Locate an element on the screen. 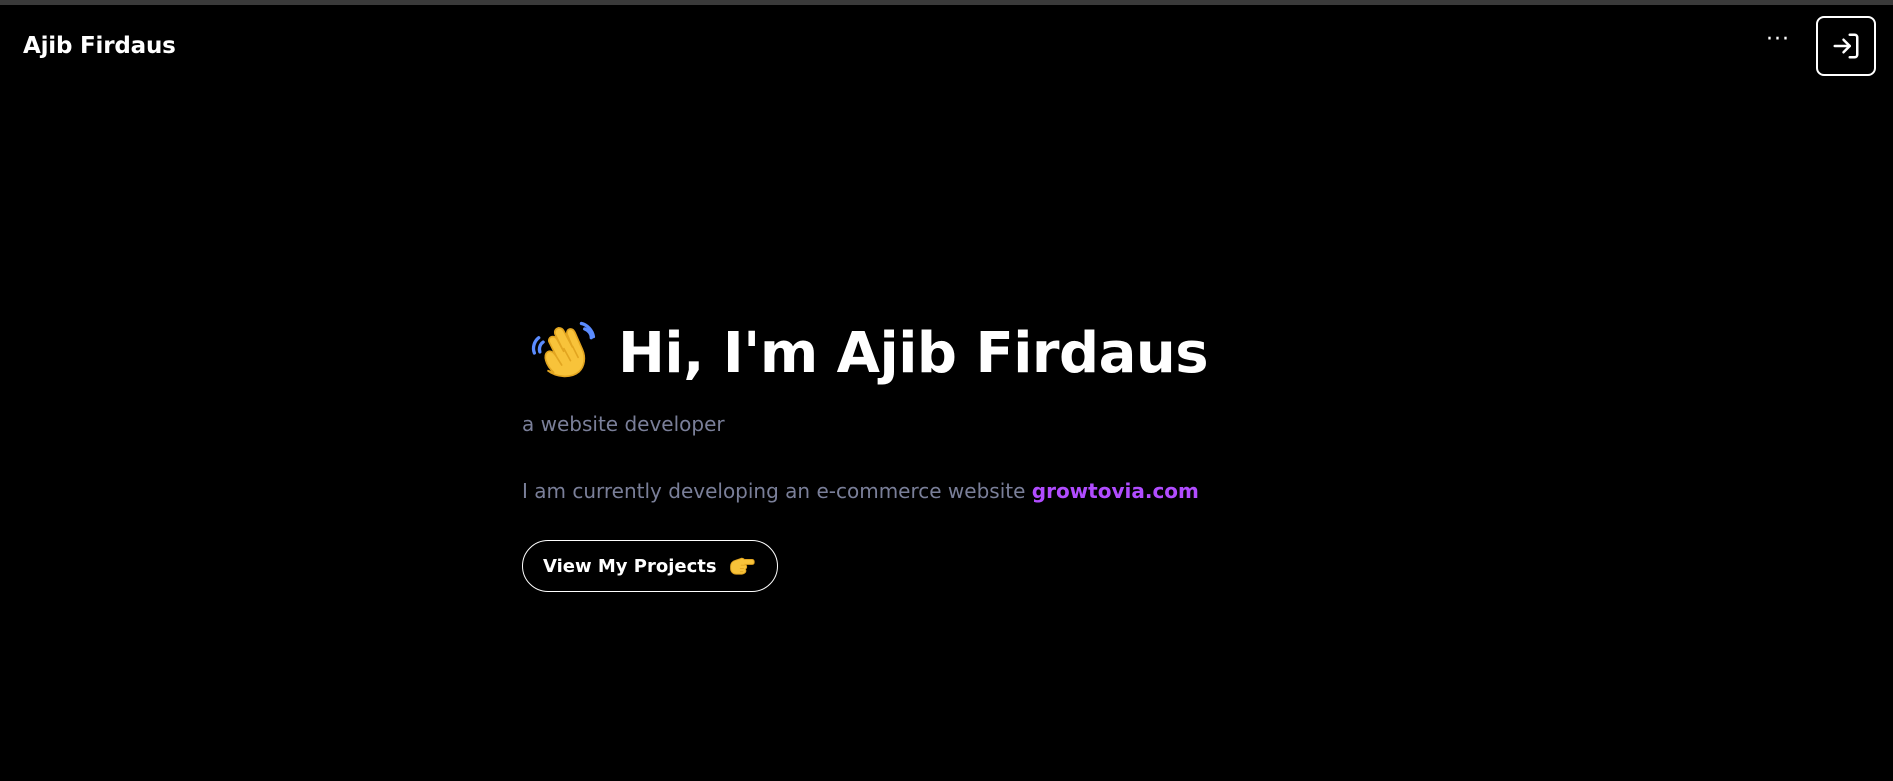 The height and width of the screenshot is (781, 1893). ellipsis-icon: ··· is located at coordinates (1778, 39).